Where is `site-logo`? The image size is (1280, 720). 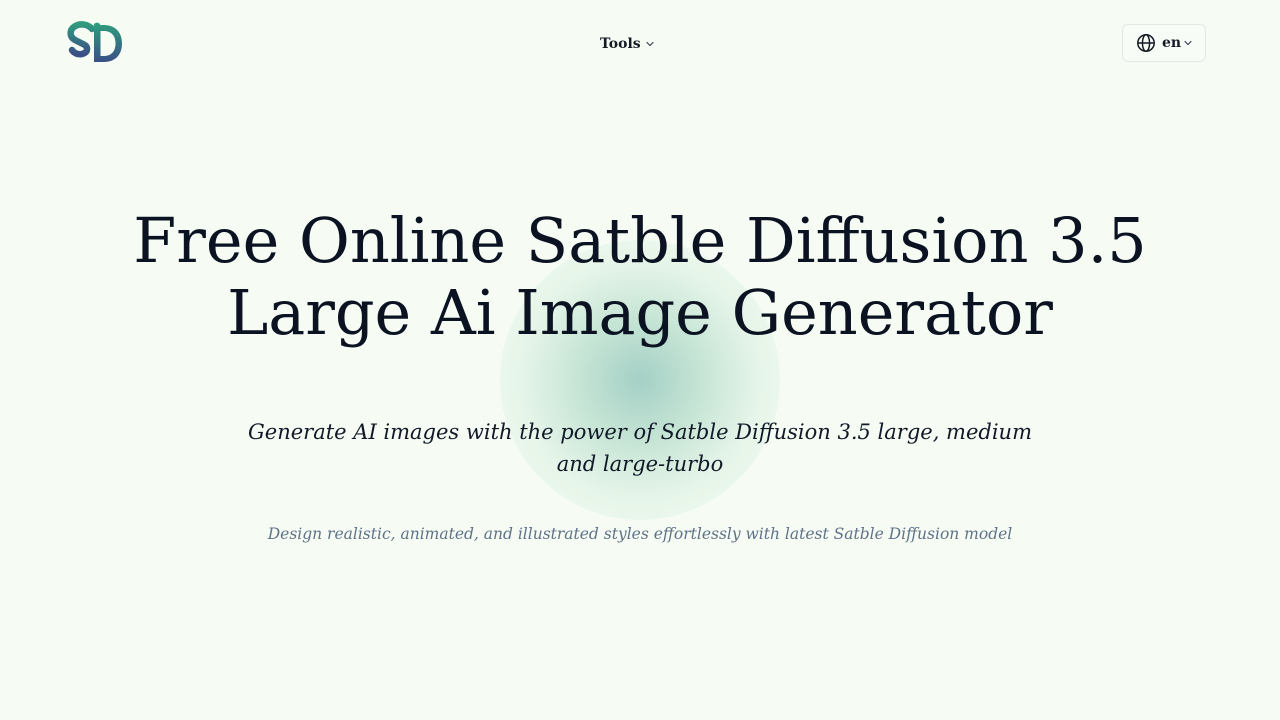 site-logo is located at coordinates (96, 44).